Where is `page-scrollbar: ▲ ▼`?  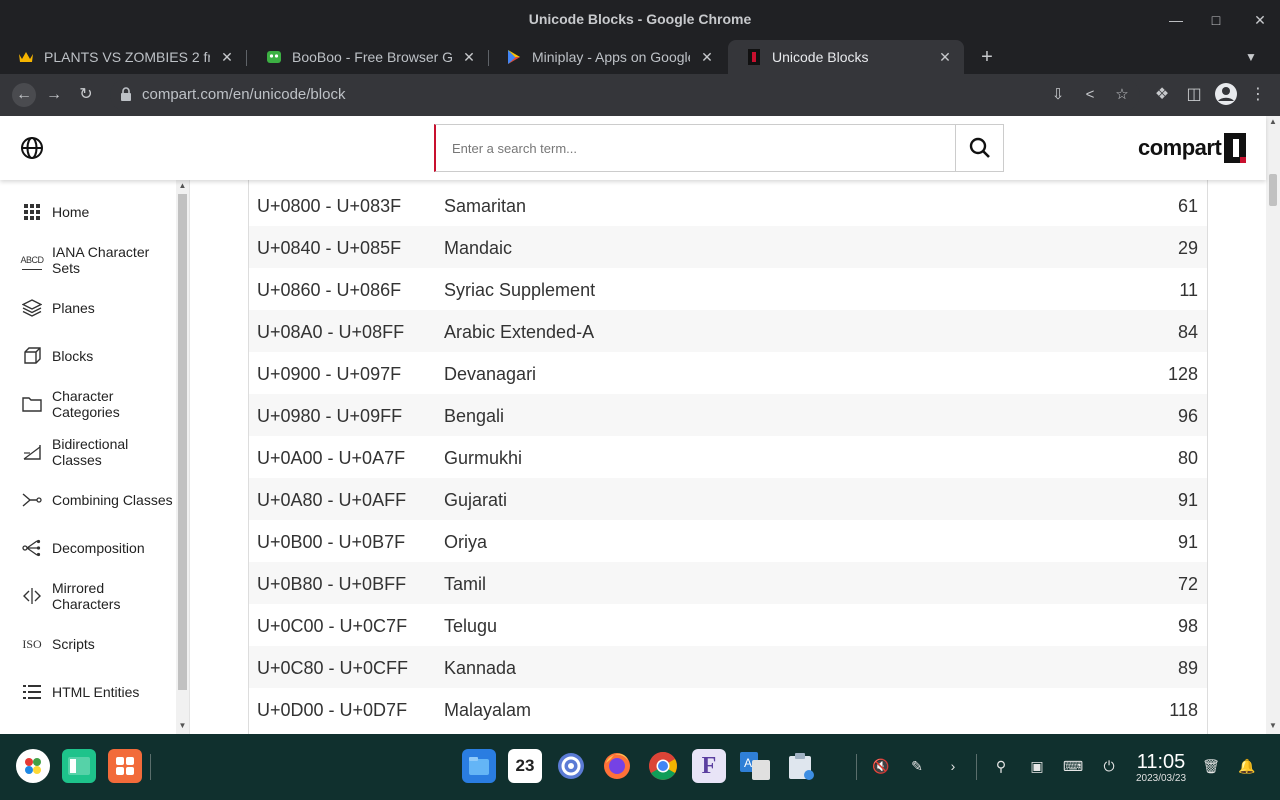
page-scrollbar: ▲ ▼ is located at coordinates (1273, 425).